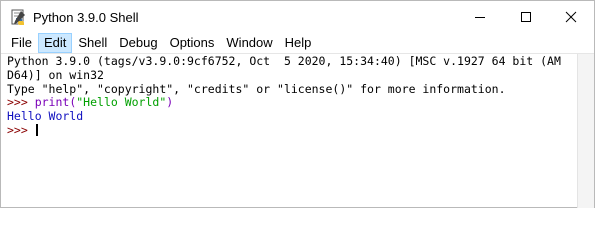 This screenshot has width=595, height=240. Describe the element at coordinates (249, 43) in the screenshot. I see `menu-window: Window` at that location.